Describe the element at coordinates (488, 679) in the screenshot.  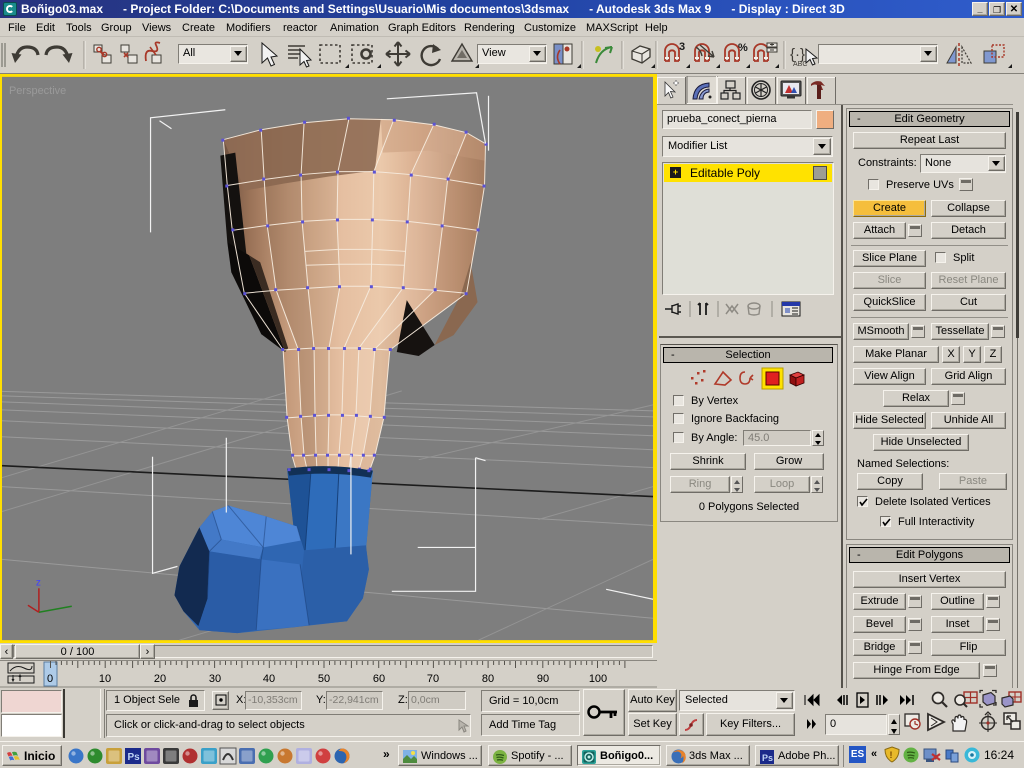
I see `svg-text: 80` at that location.